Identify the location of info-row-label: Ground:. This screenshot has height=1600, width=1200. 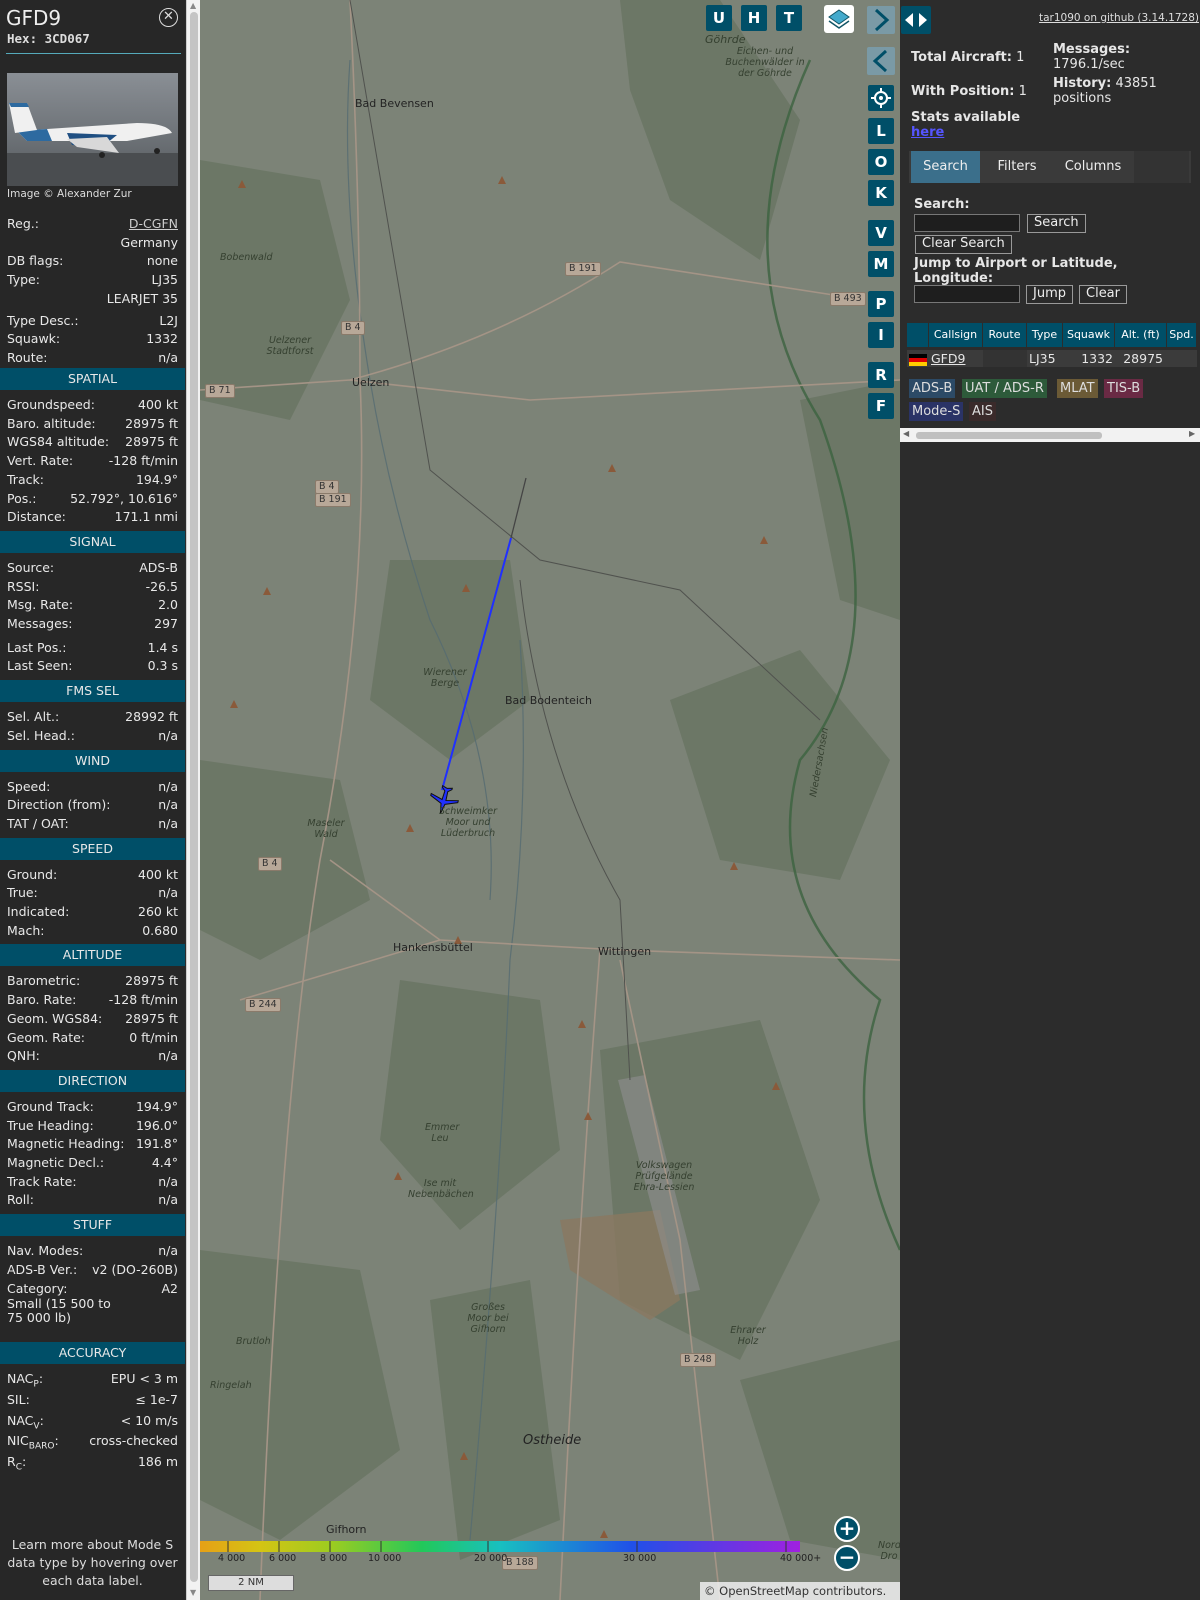
(32, 874).